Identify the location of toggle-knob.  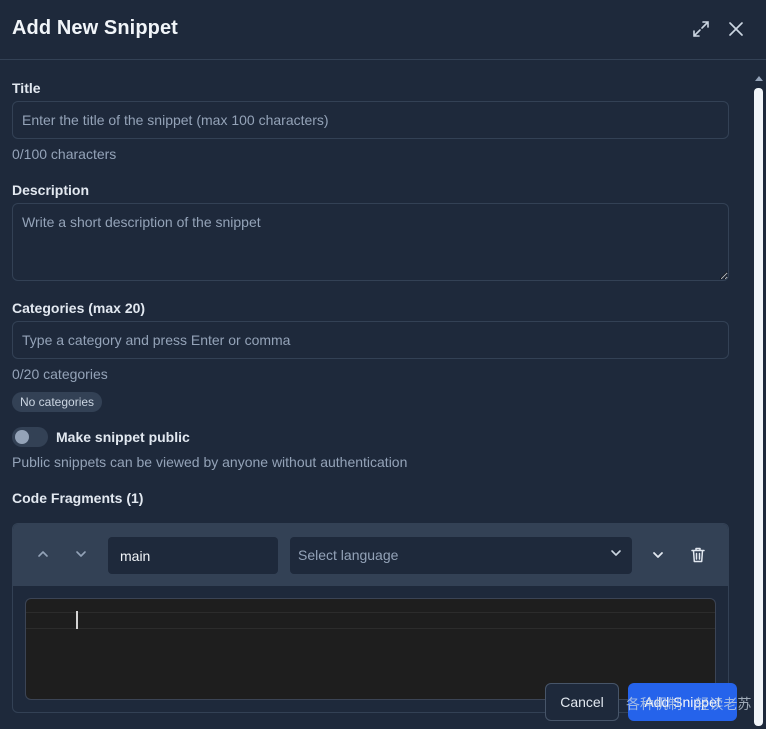
(22, 437).